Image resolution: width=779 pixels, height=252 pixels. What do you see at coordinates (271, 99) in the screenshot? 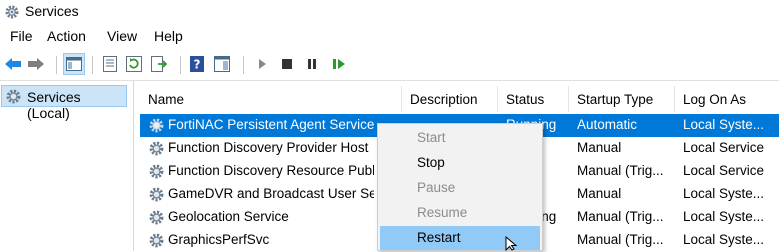
I see `column-header-name: Name` at bounding box center [271, 99].